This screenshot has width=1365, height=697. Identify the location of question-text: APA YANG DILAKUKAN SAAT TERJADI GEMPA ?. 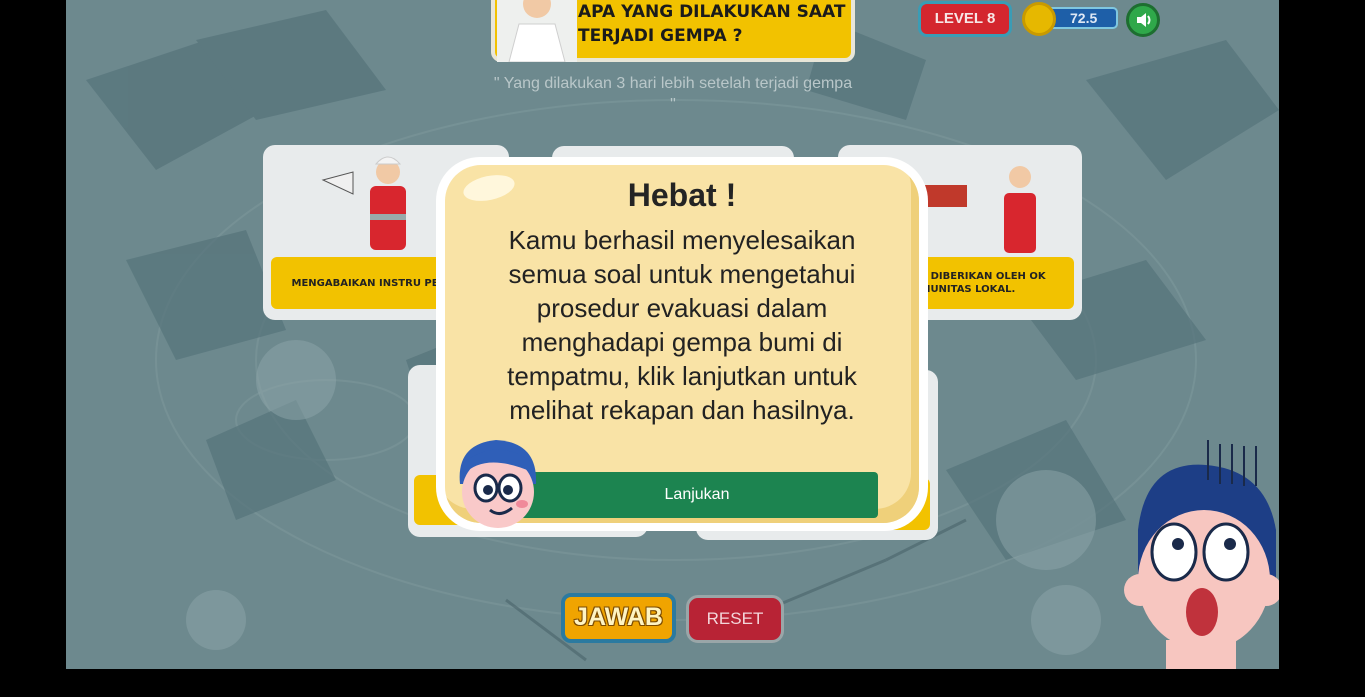
(712, 24).